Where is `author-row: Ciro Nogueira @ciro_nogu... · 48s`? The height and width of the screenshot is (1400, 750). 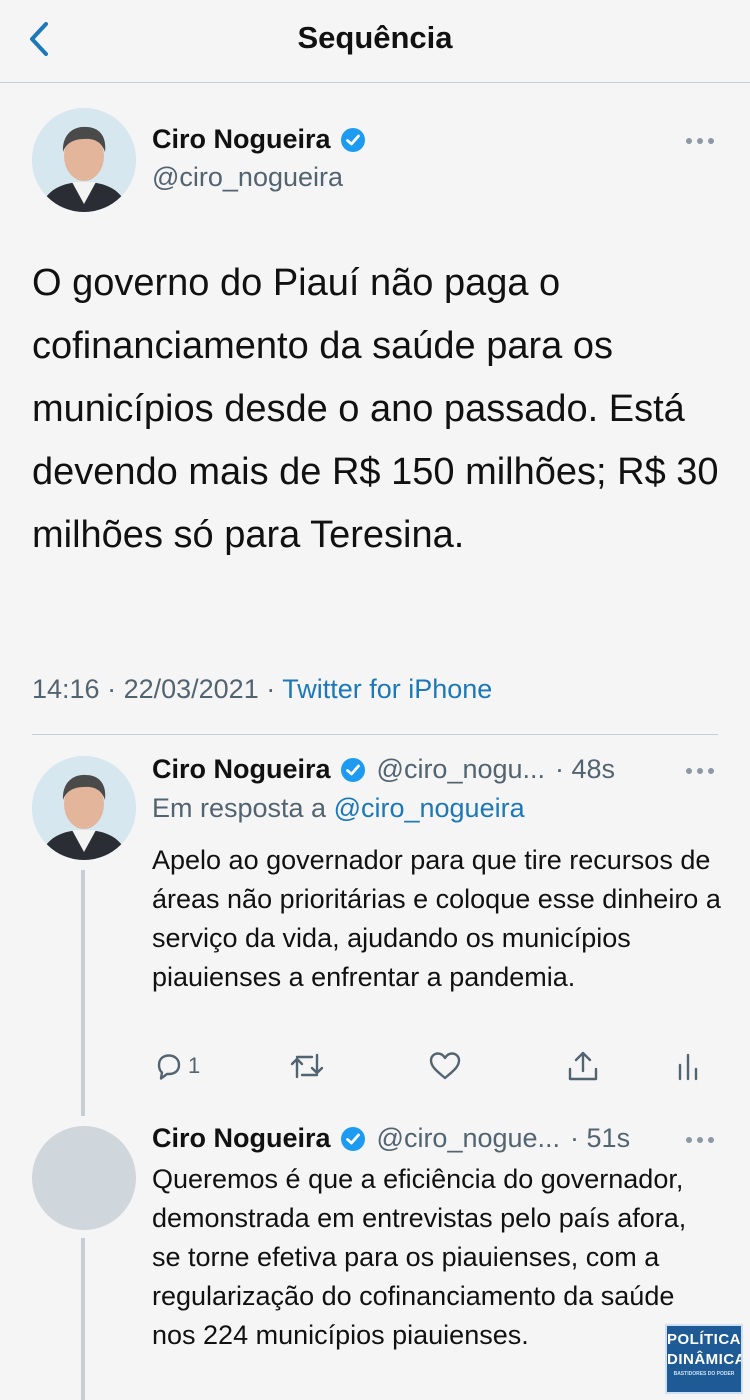 author-row: Ciro Nogueira @ciro_nogu... · 48s is located at coordinates (383, 769).